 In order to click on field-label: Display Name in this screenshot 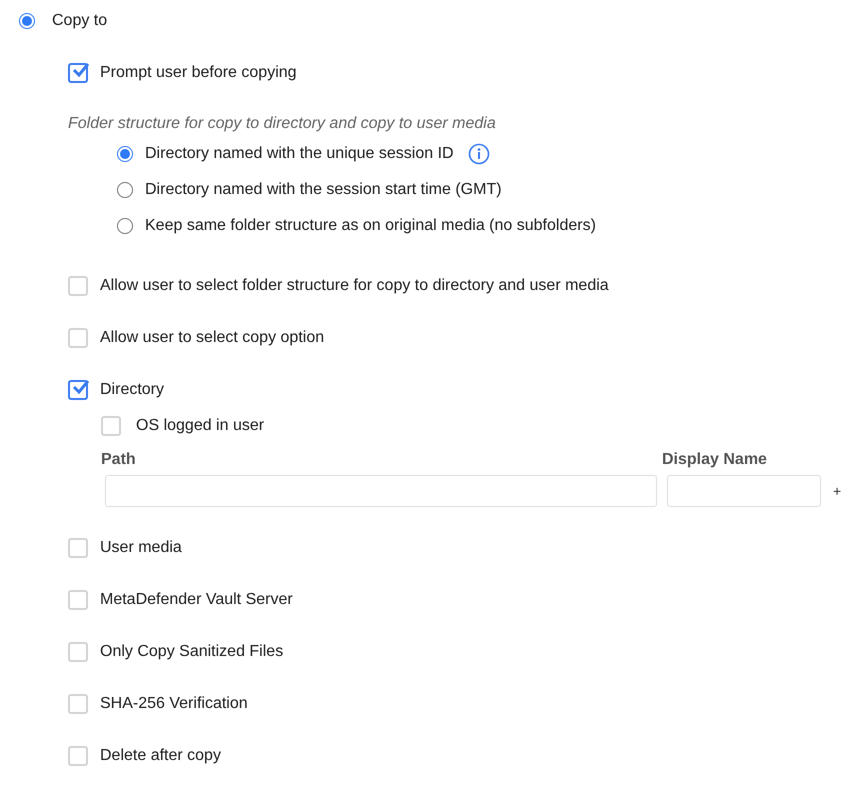, I will do `click(714, 460)`.